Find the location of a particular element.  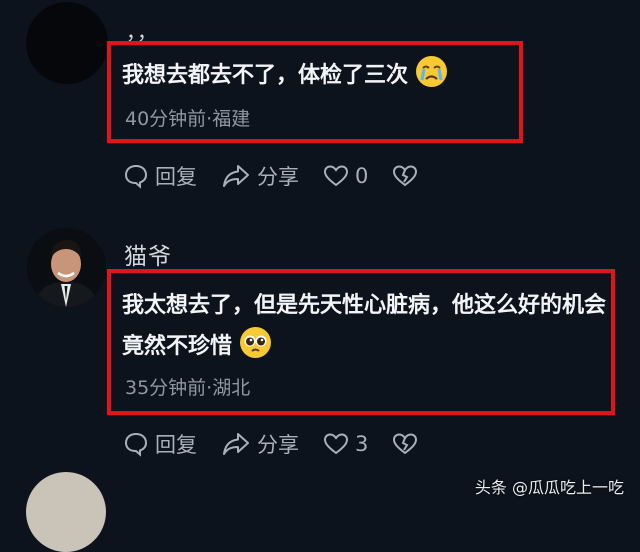

comment-actions: 回复 分享 3 is located at coordinates (285, 444).